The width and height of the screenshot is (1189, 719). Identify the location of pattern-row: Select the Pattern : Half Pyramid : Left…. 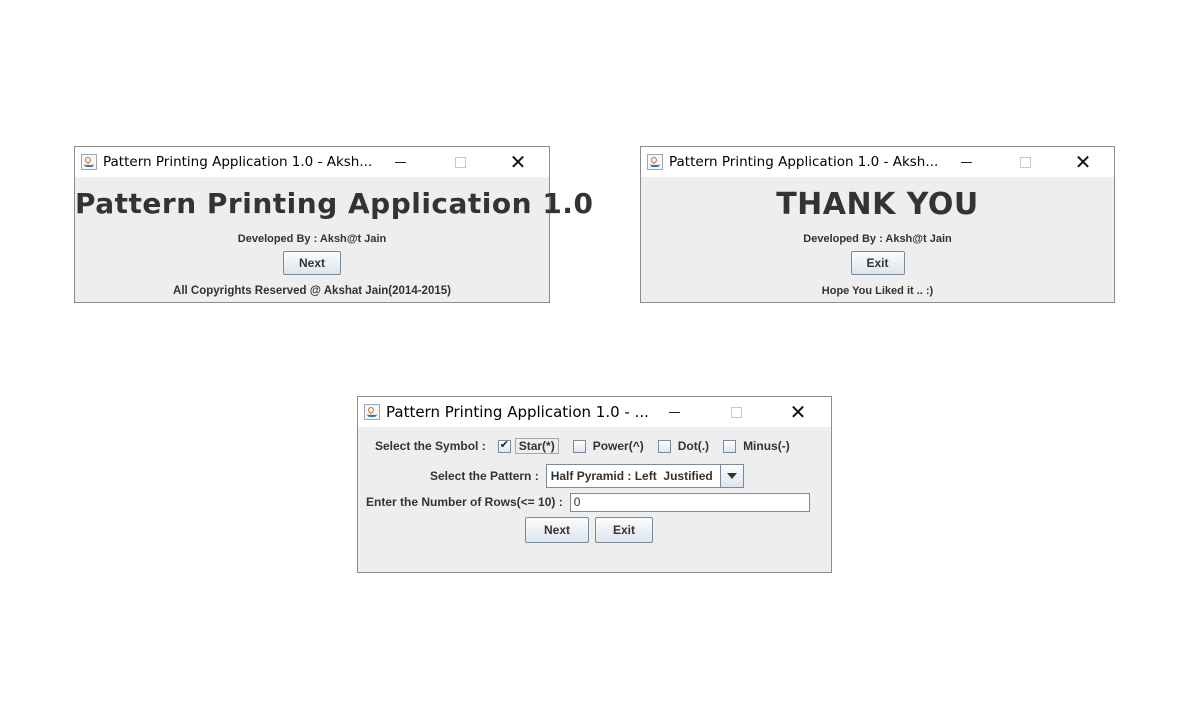
(587, 476).